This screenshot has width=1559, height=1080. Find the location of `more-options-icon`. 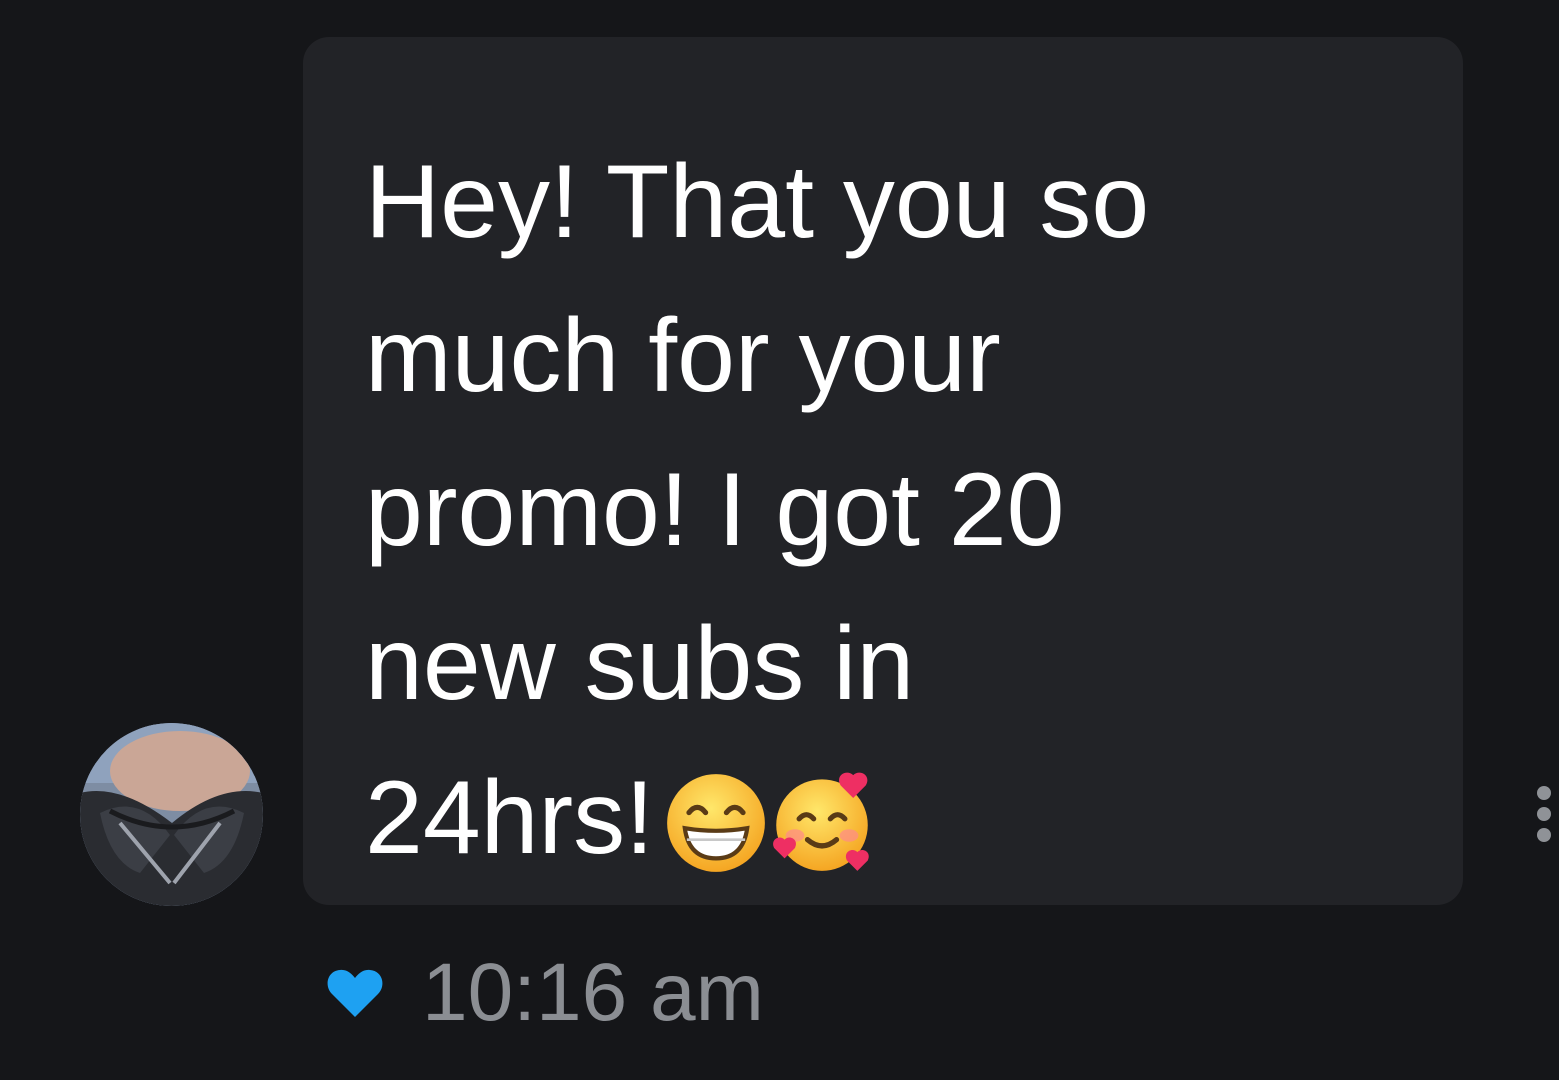

more-options-icon is located at coordinates (1544, 814).